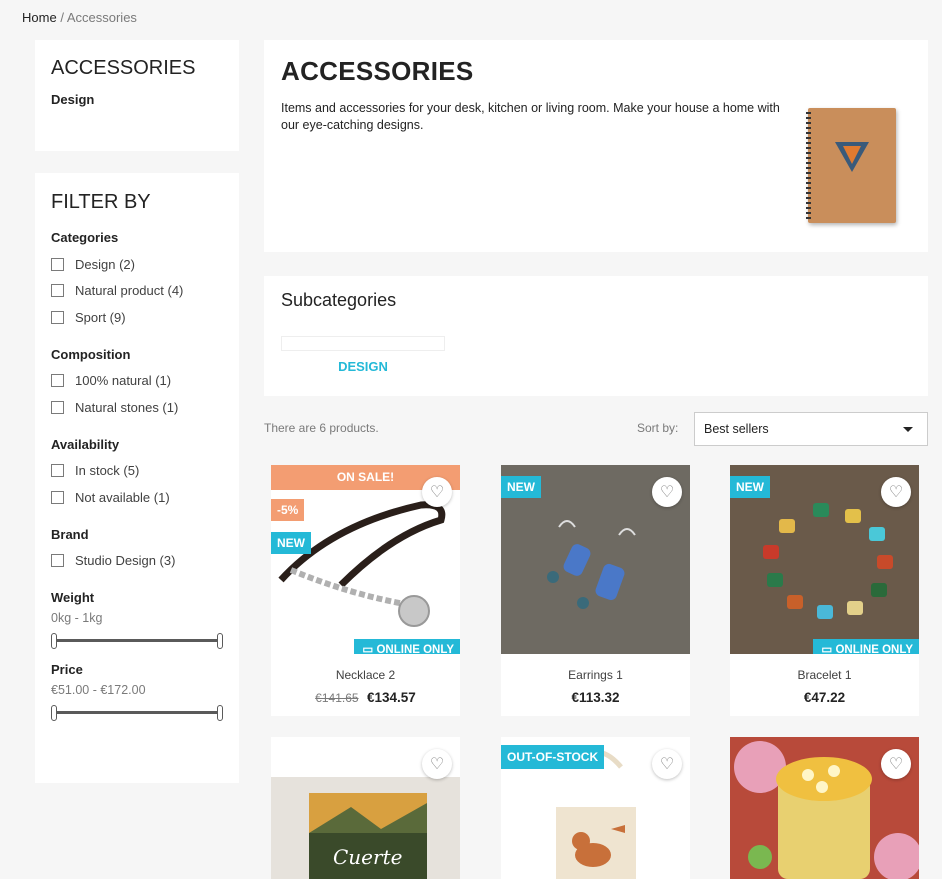 The width and height of the screenshot is (942, 879). Describe the element at coordinates (105, 264) in the screenshot. I see `filter-option-label: Design (2)` at that location.